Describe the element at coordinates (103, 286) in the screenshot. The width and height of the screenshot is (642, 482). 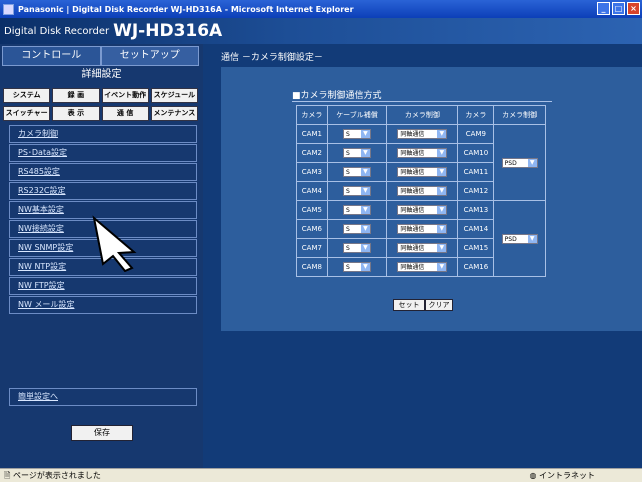
I see `submenu-nw-ftp: NW FTP設定` at that location.